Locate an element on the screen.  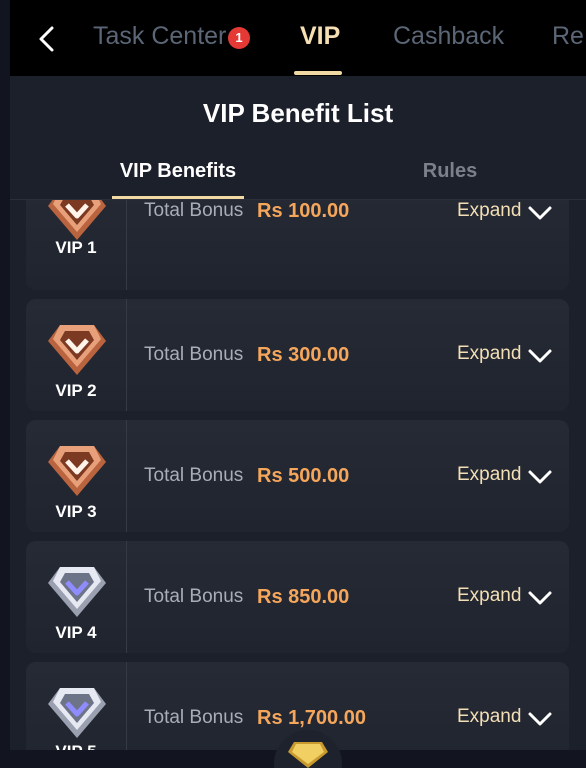
vip-card-3: VIP 3 Total Bonus Rs 500.00 Expand is located at coordinates (297, 476).